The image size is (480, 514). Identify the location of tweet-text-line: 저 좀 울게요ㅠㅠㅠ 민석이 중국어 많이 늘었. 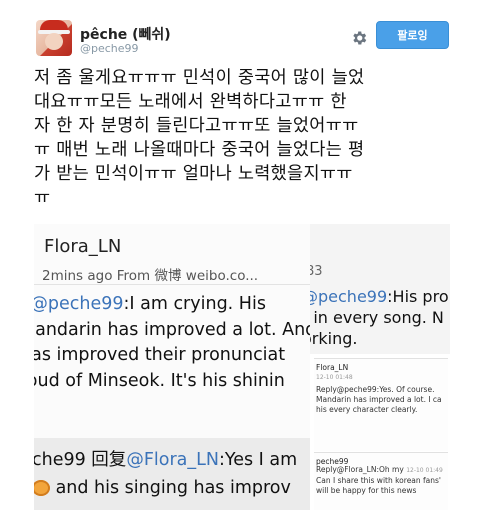
(199, 78).